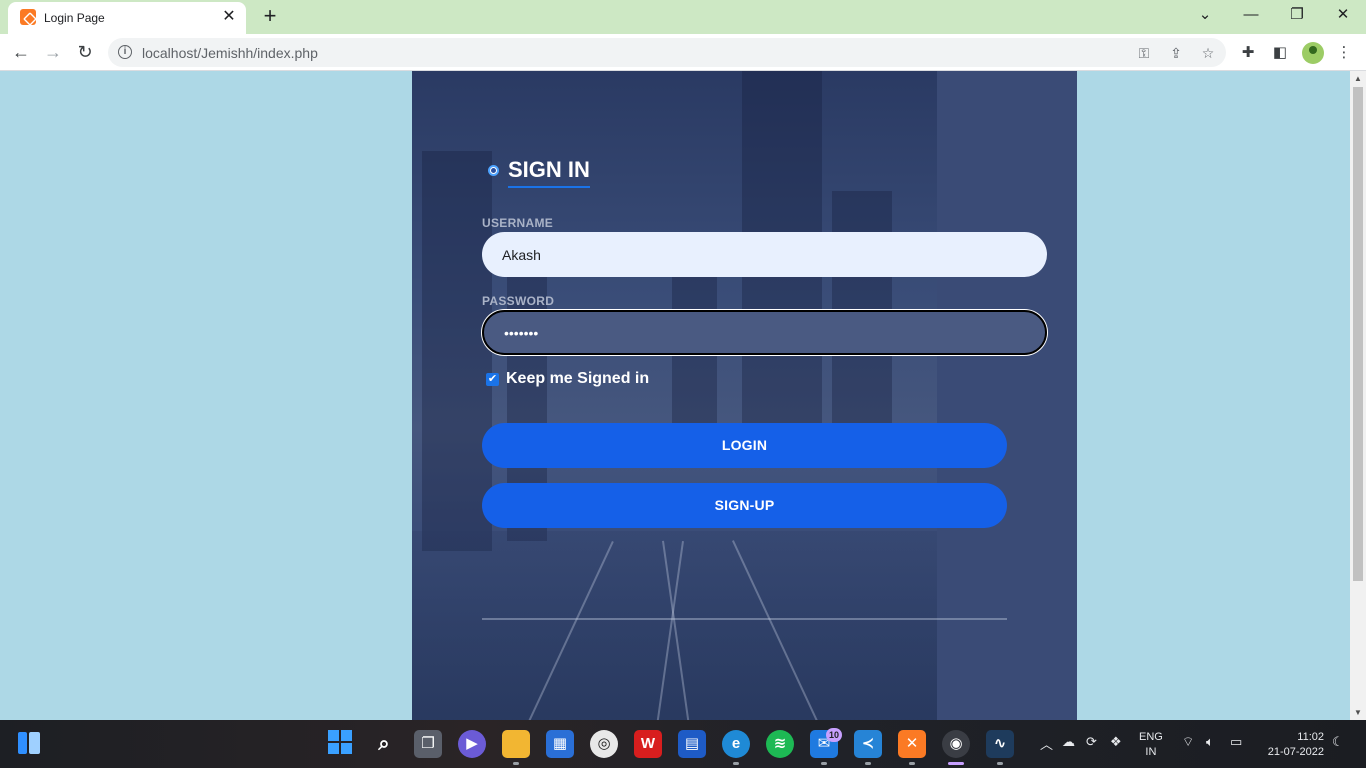  What do you see at coordinates (1295, 752) in the screenshot?
I see `clock-date: 21-07-2022` at bounding box center [1295, 752].